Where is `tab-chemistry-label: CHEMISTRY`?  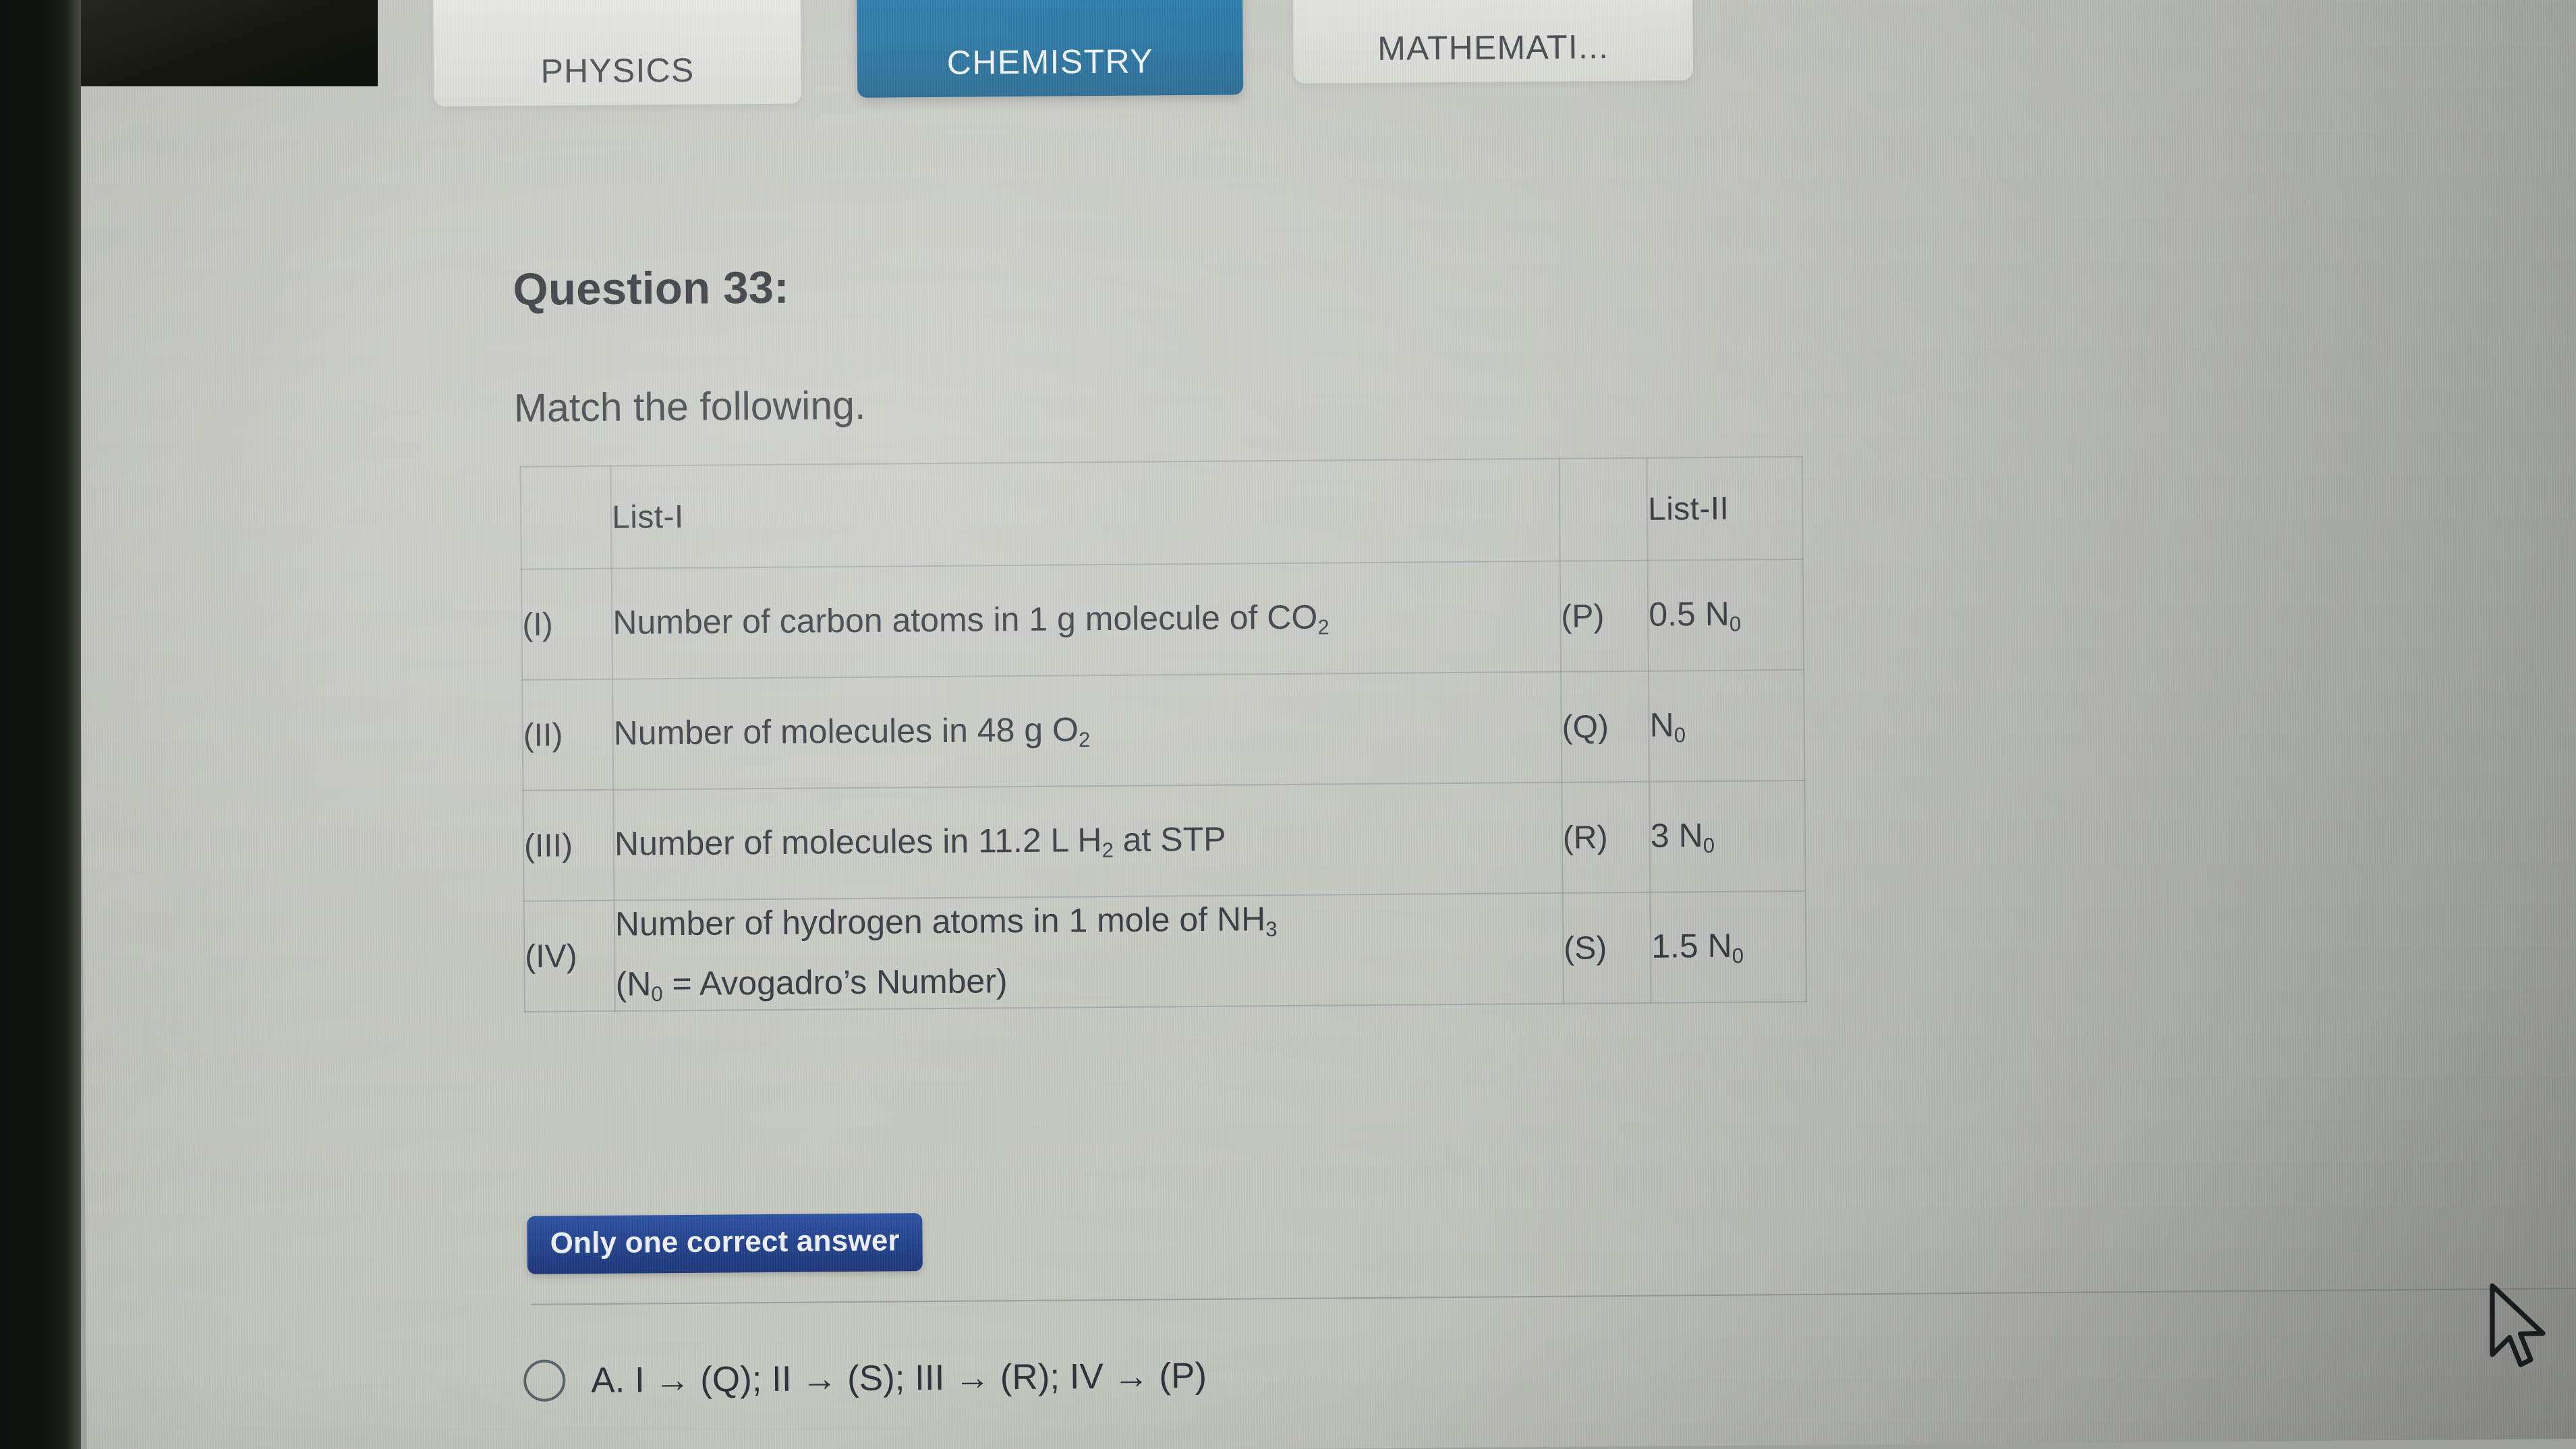 tab-chemistry-label: CHEMISTRY is located at coordinates (1050, 62).